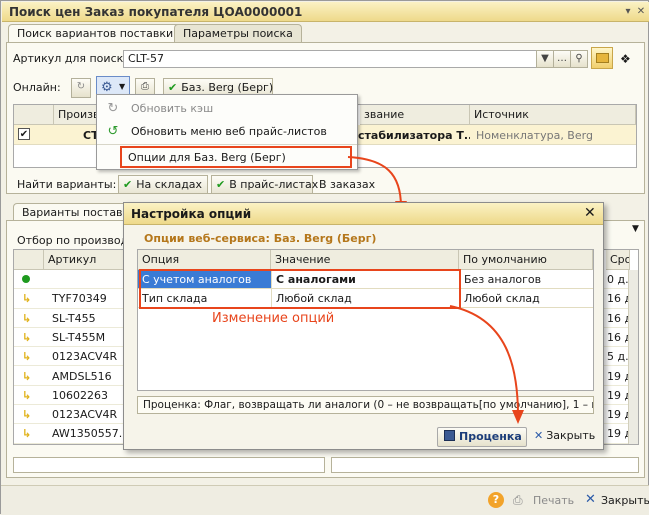  I want to click on bottom-bar: ? ⎙ Печать ✕ Закрыть, so click(325, 500).